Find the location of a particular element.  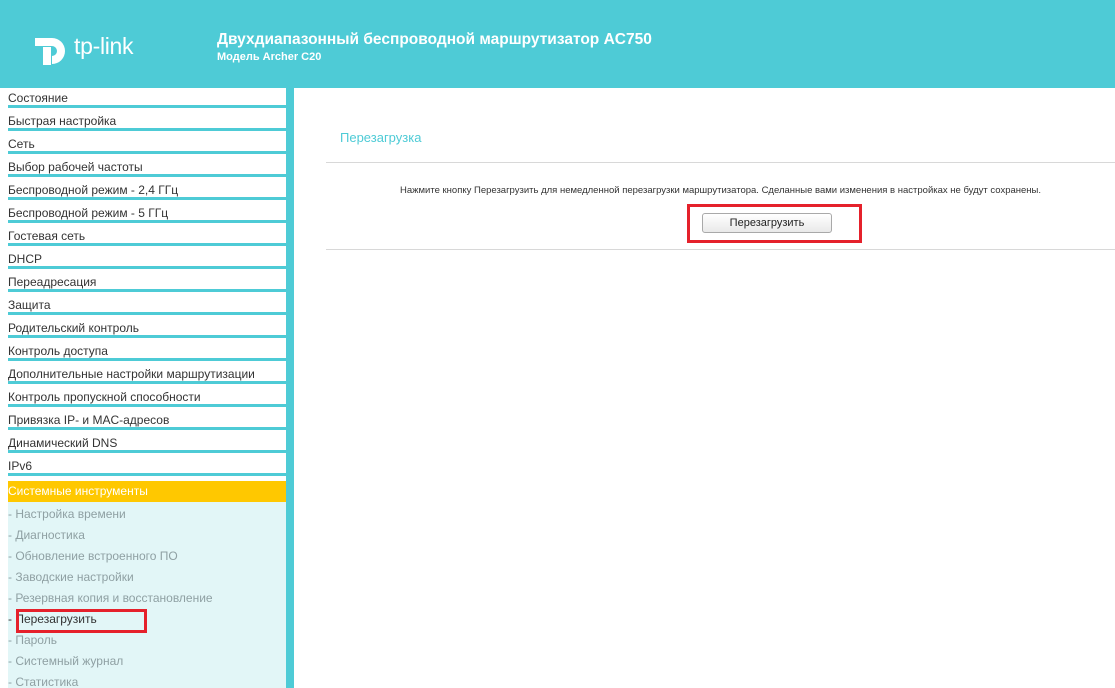

submenu-item-statistics: - Статистика is located at coordinates (147, 680).